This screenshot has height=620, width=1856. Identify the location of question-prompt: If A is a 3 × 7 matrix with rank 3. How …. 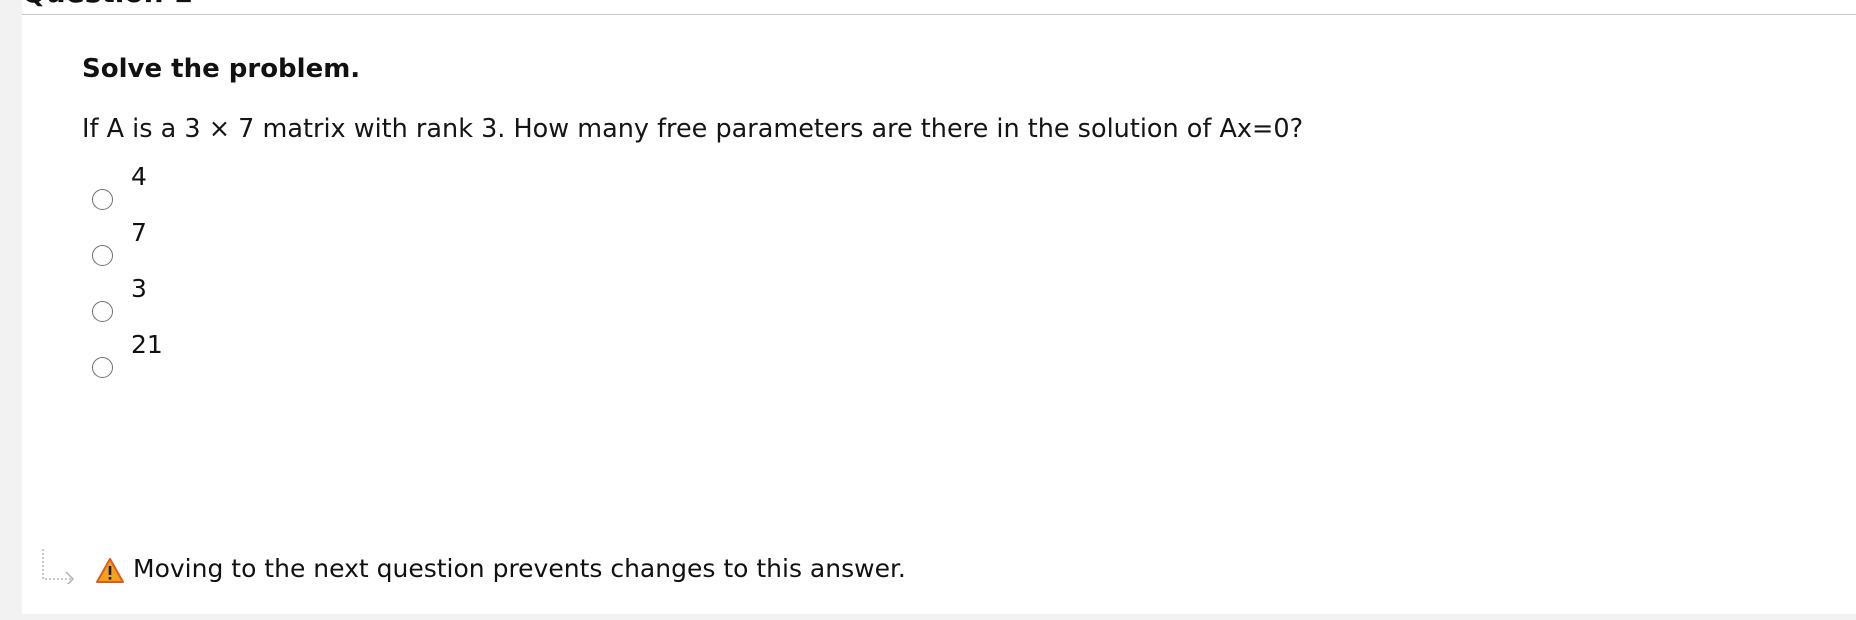
(693, 129).